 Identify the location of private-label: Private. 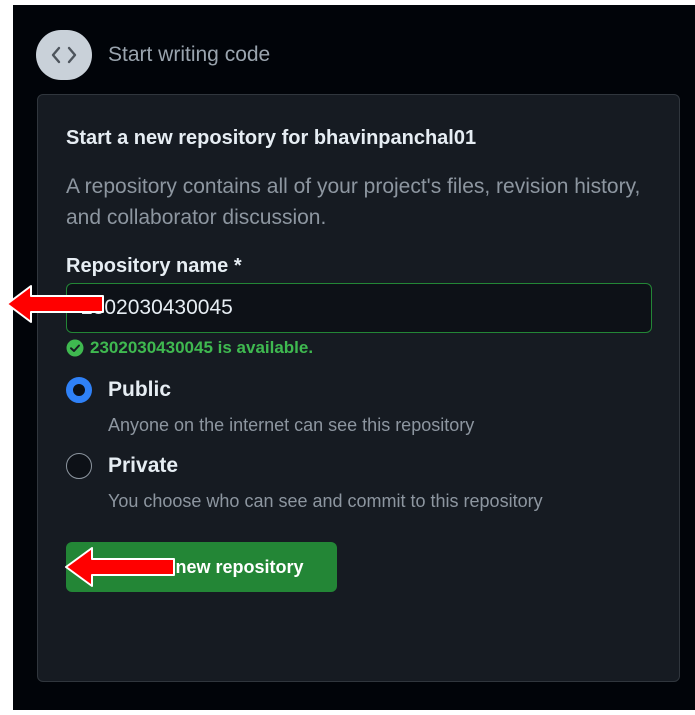
(143, 465).